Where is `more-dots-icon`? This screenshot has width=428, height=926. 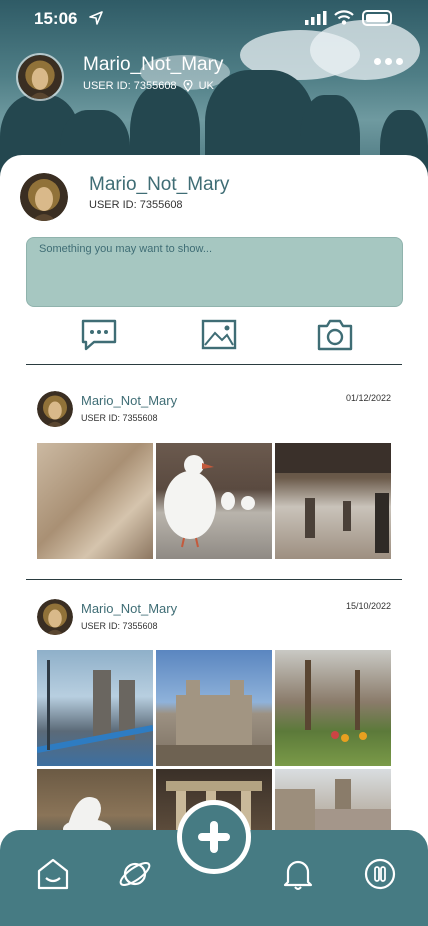
more-dots-icon is located at coordinates (388, 61).